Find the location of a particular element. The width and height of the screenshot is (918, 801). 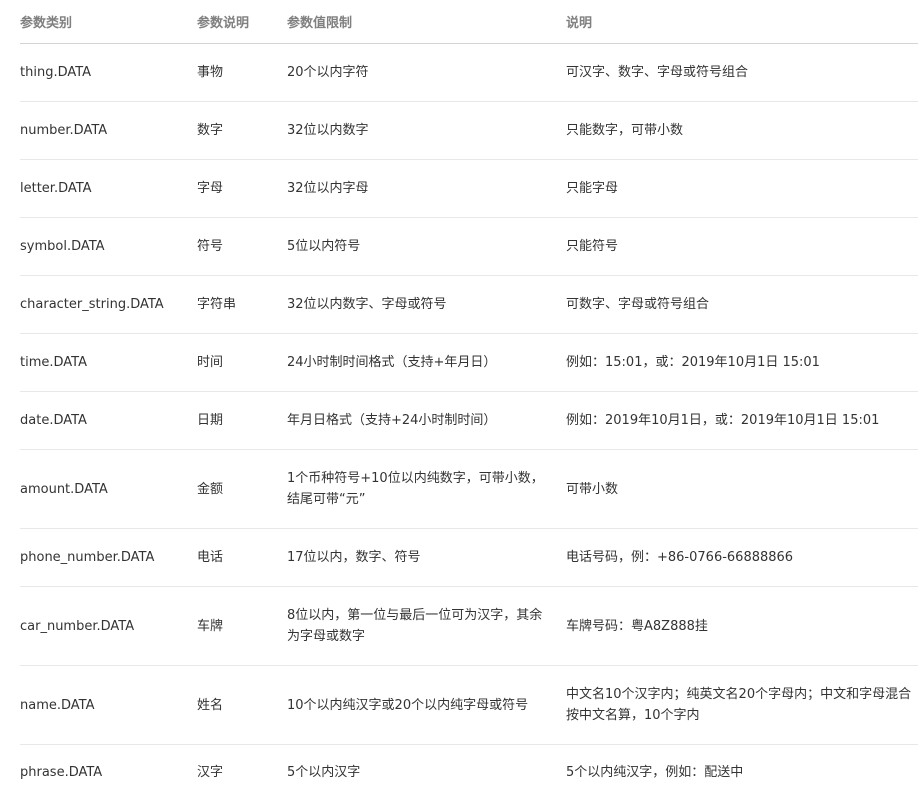

header-row: 参数类别 参数说明 参数值限制 说明 is located at coordinates (469, 22).